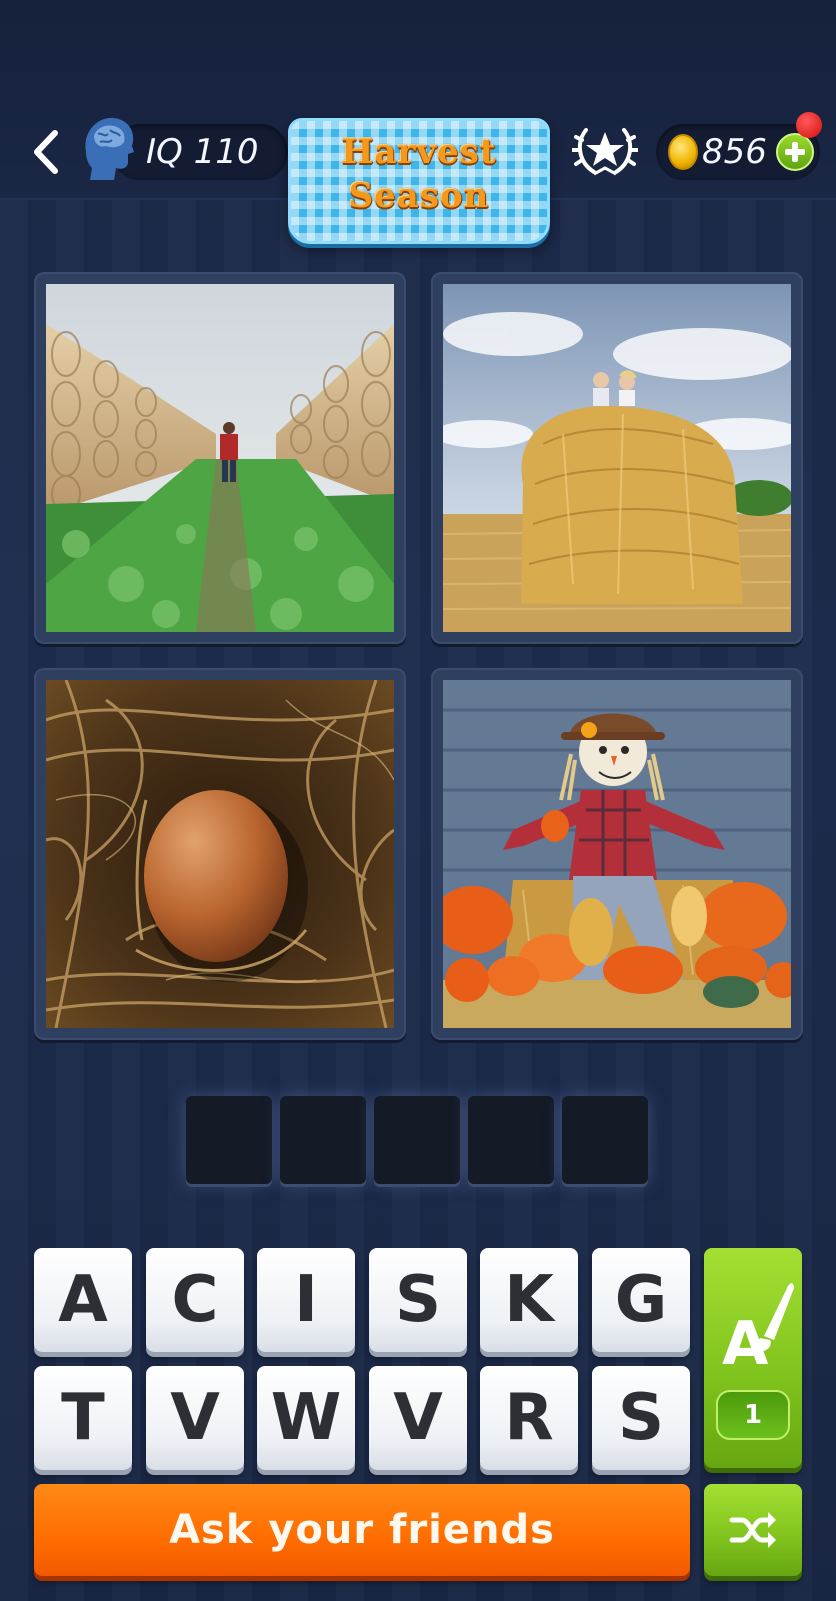 The width and height of the screenshot is (836, 1601). I want to click on letter-key: G, so click(641, 1300).